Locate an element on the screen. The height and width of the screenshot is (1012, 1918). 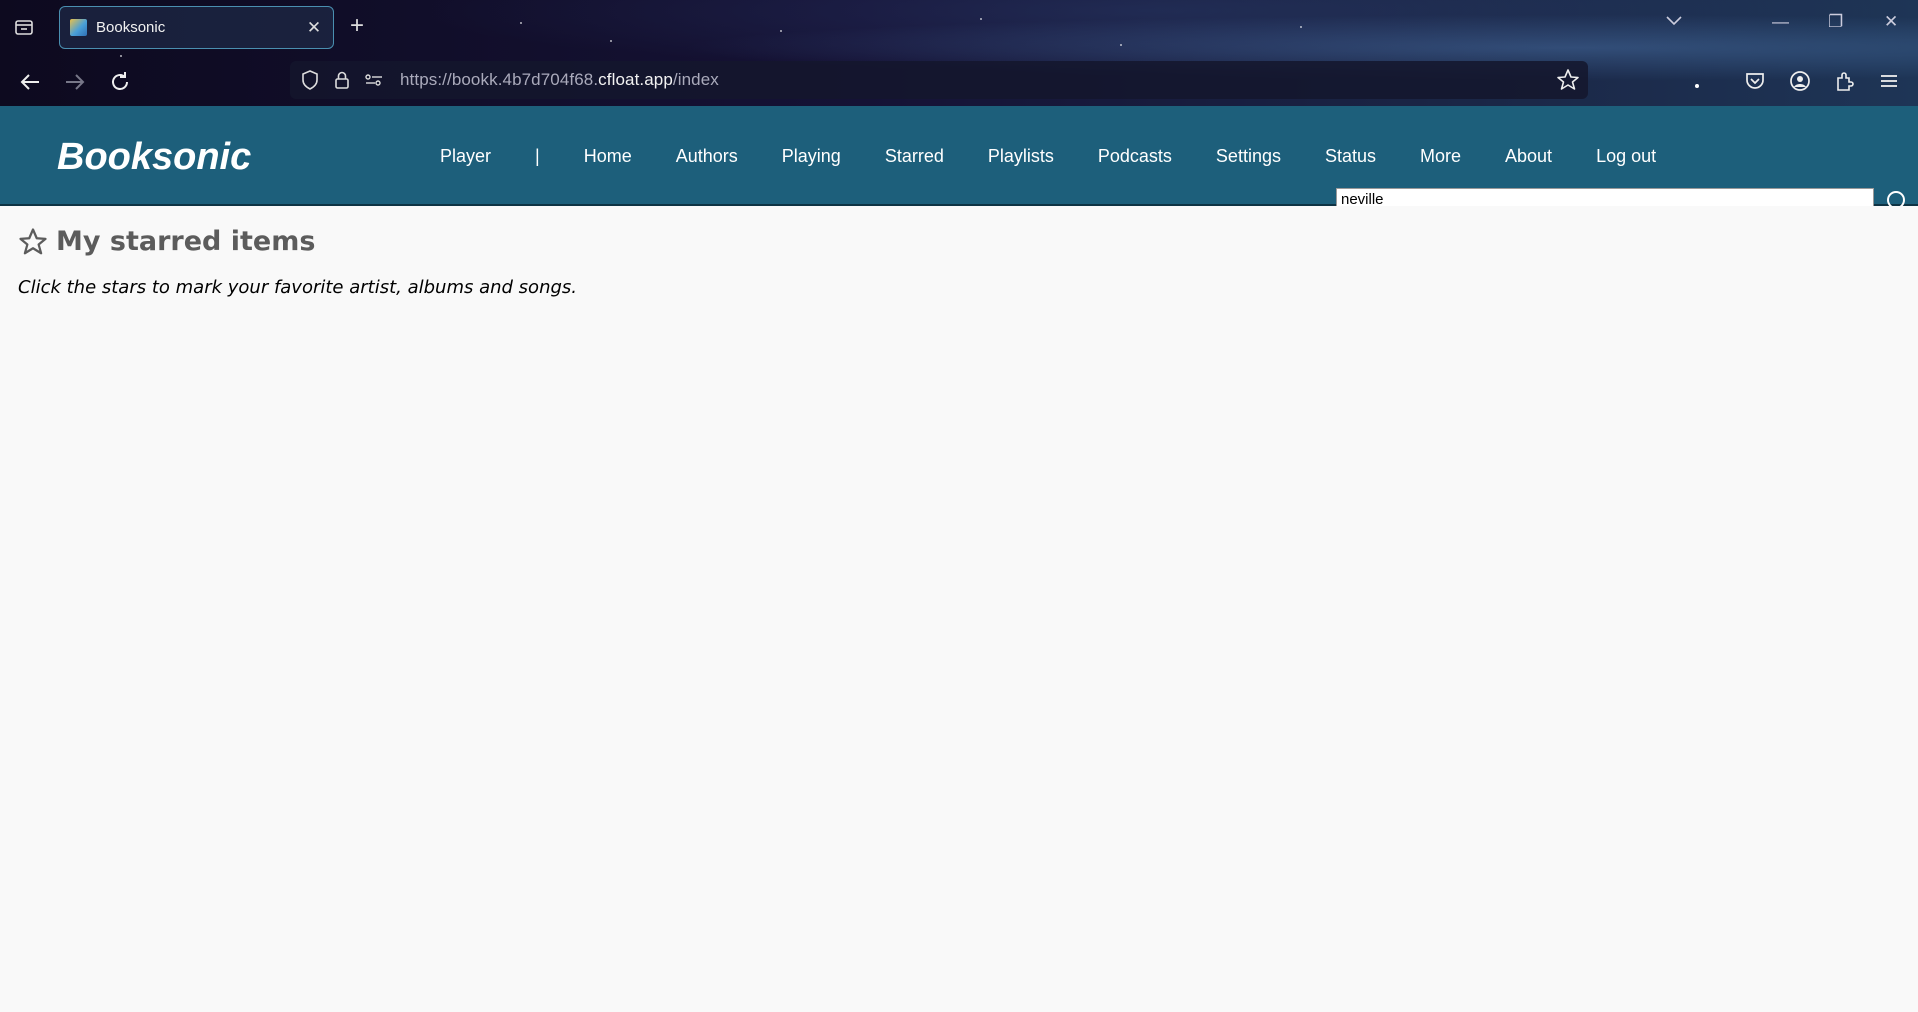
menu-item-status: Status is located at coordinates (1350, 156).